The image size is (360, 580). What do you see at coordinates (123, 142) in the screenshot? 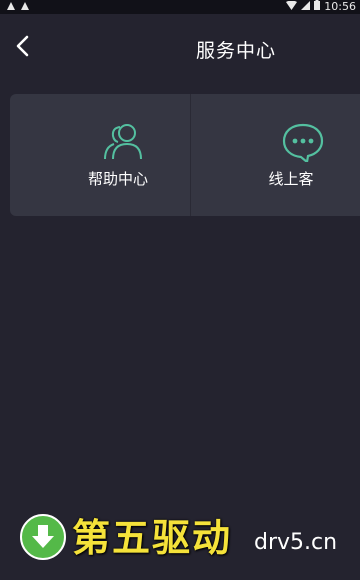
I see `people-icon` at bounding box center [123, 142].